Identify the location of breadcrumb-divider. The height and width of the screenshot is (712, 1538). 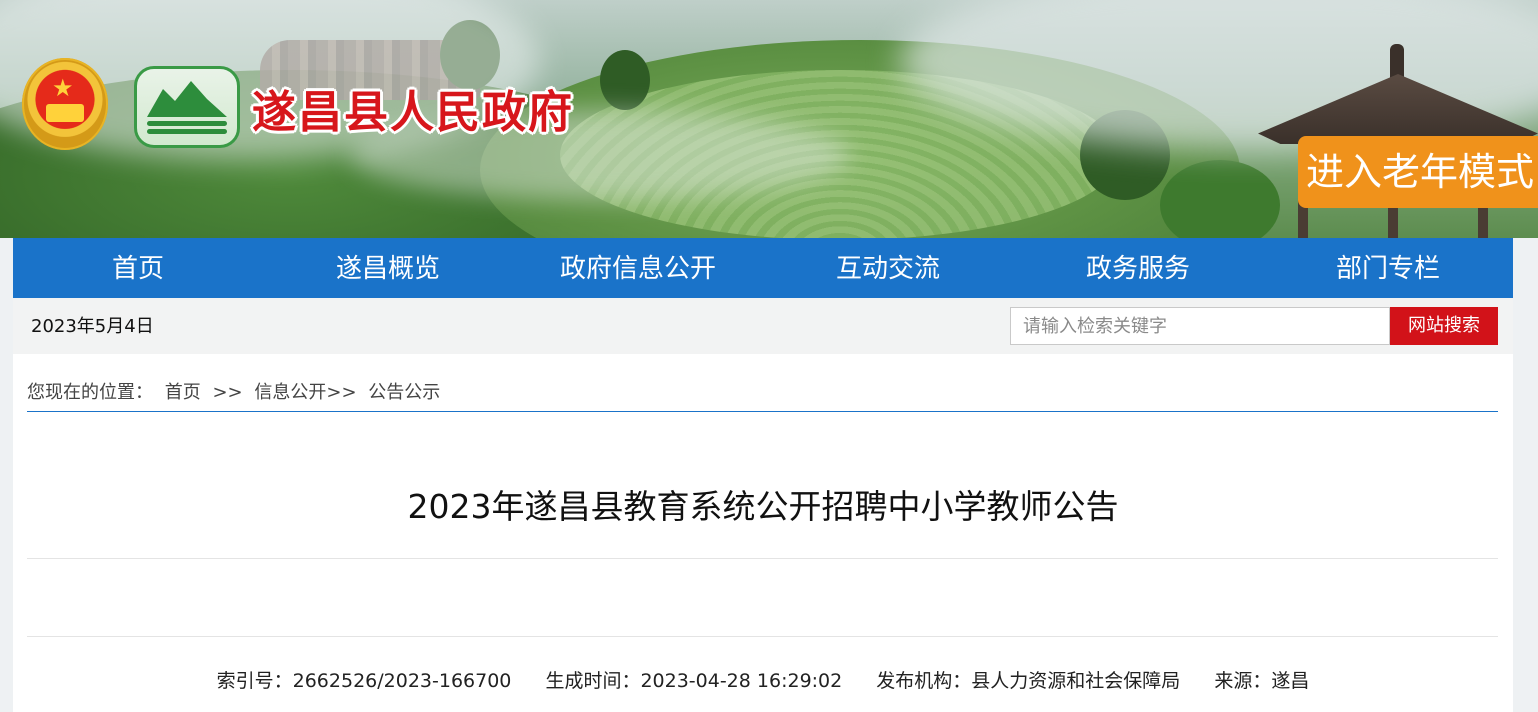
(762, 411).